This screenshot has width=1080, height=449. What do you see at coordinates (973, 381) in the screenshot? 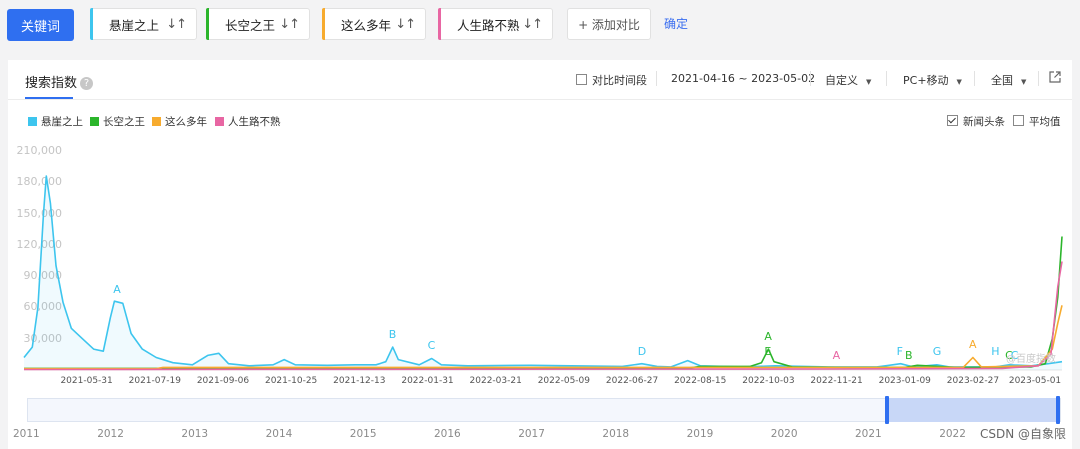
I see `x-tick-label: 2023-02-27` at bounding box center [973, 381].